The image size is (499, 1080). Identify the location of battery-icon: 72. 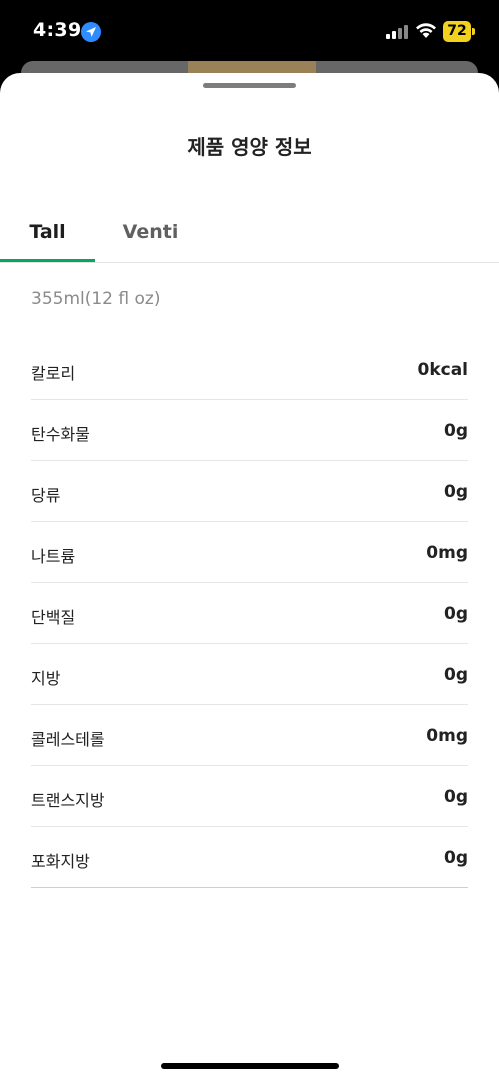
(459, 31).